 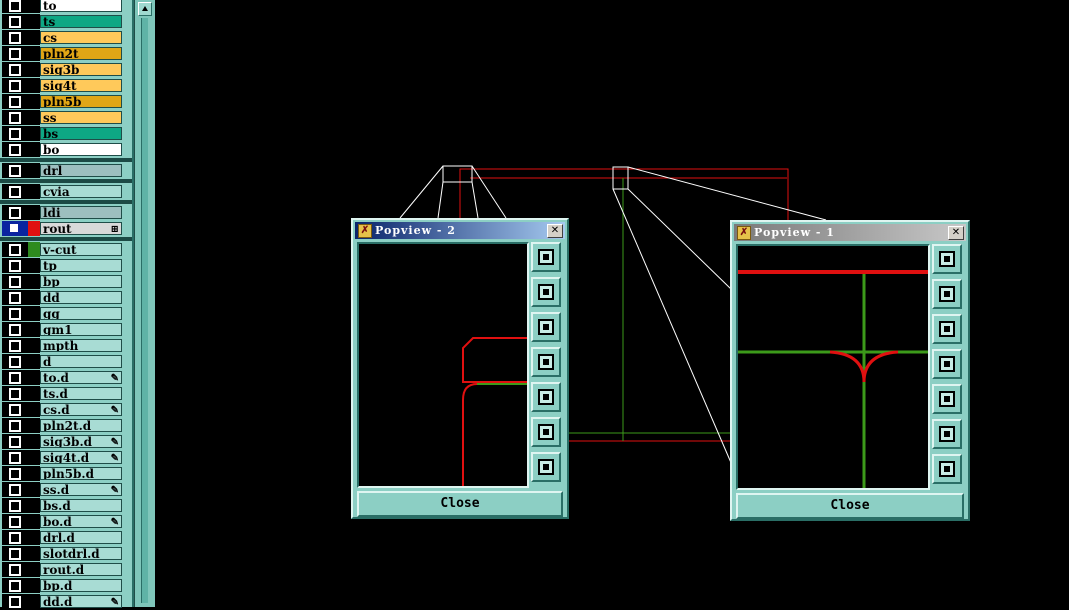 What do you see at coordinates (81, 170) in the screenshot?
I see `layer-name: drl` at bounding box center [81, 170].